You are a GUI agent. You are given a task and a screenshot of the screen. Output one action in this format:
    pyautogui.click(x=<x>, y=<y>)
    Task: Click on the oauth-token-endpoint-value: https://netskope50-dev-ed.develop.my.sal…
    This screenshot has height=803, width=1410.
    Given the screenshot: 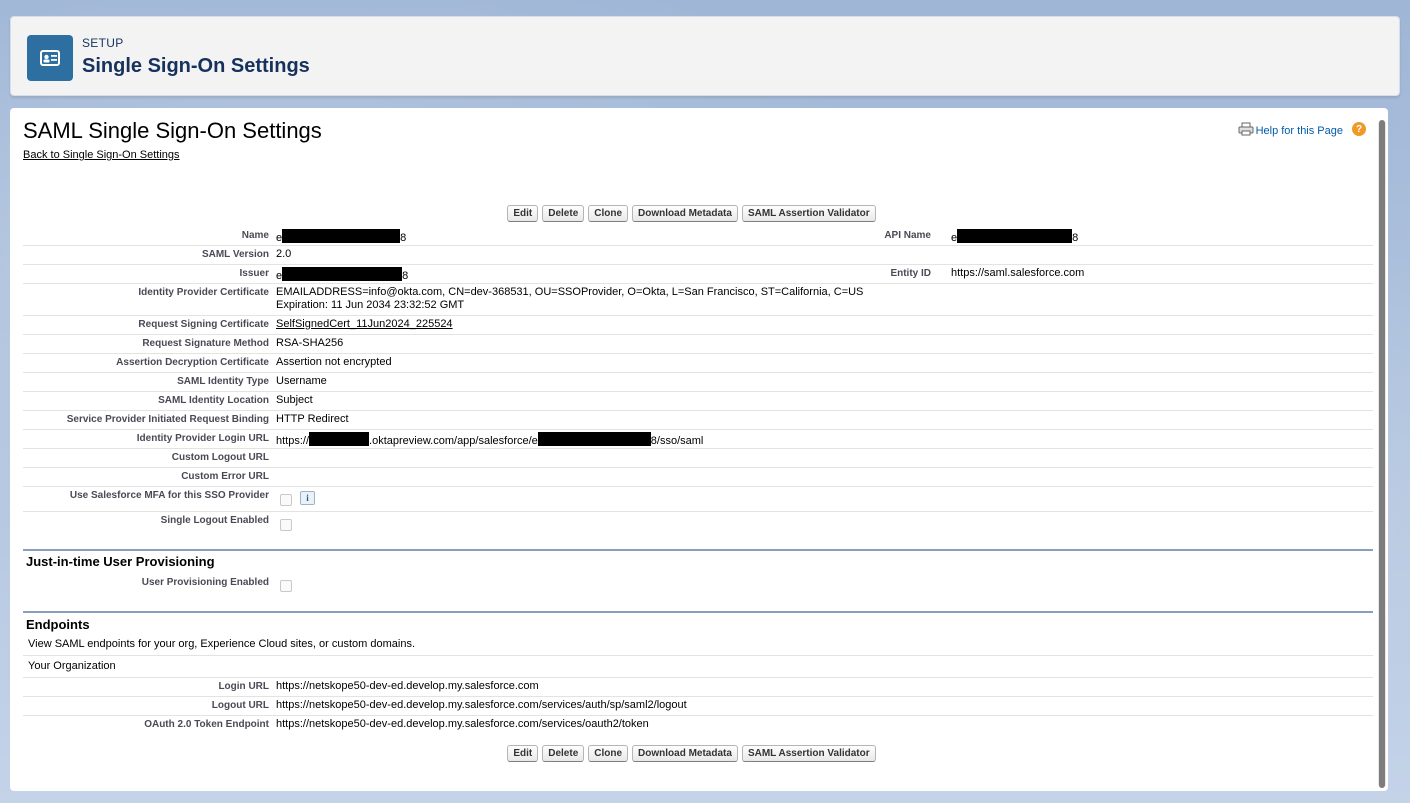 What is the action you would take?
    pyautogui.click(x=462, y=724)
    